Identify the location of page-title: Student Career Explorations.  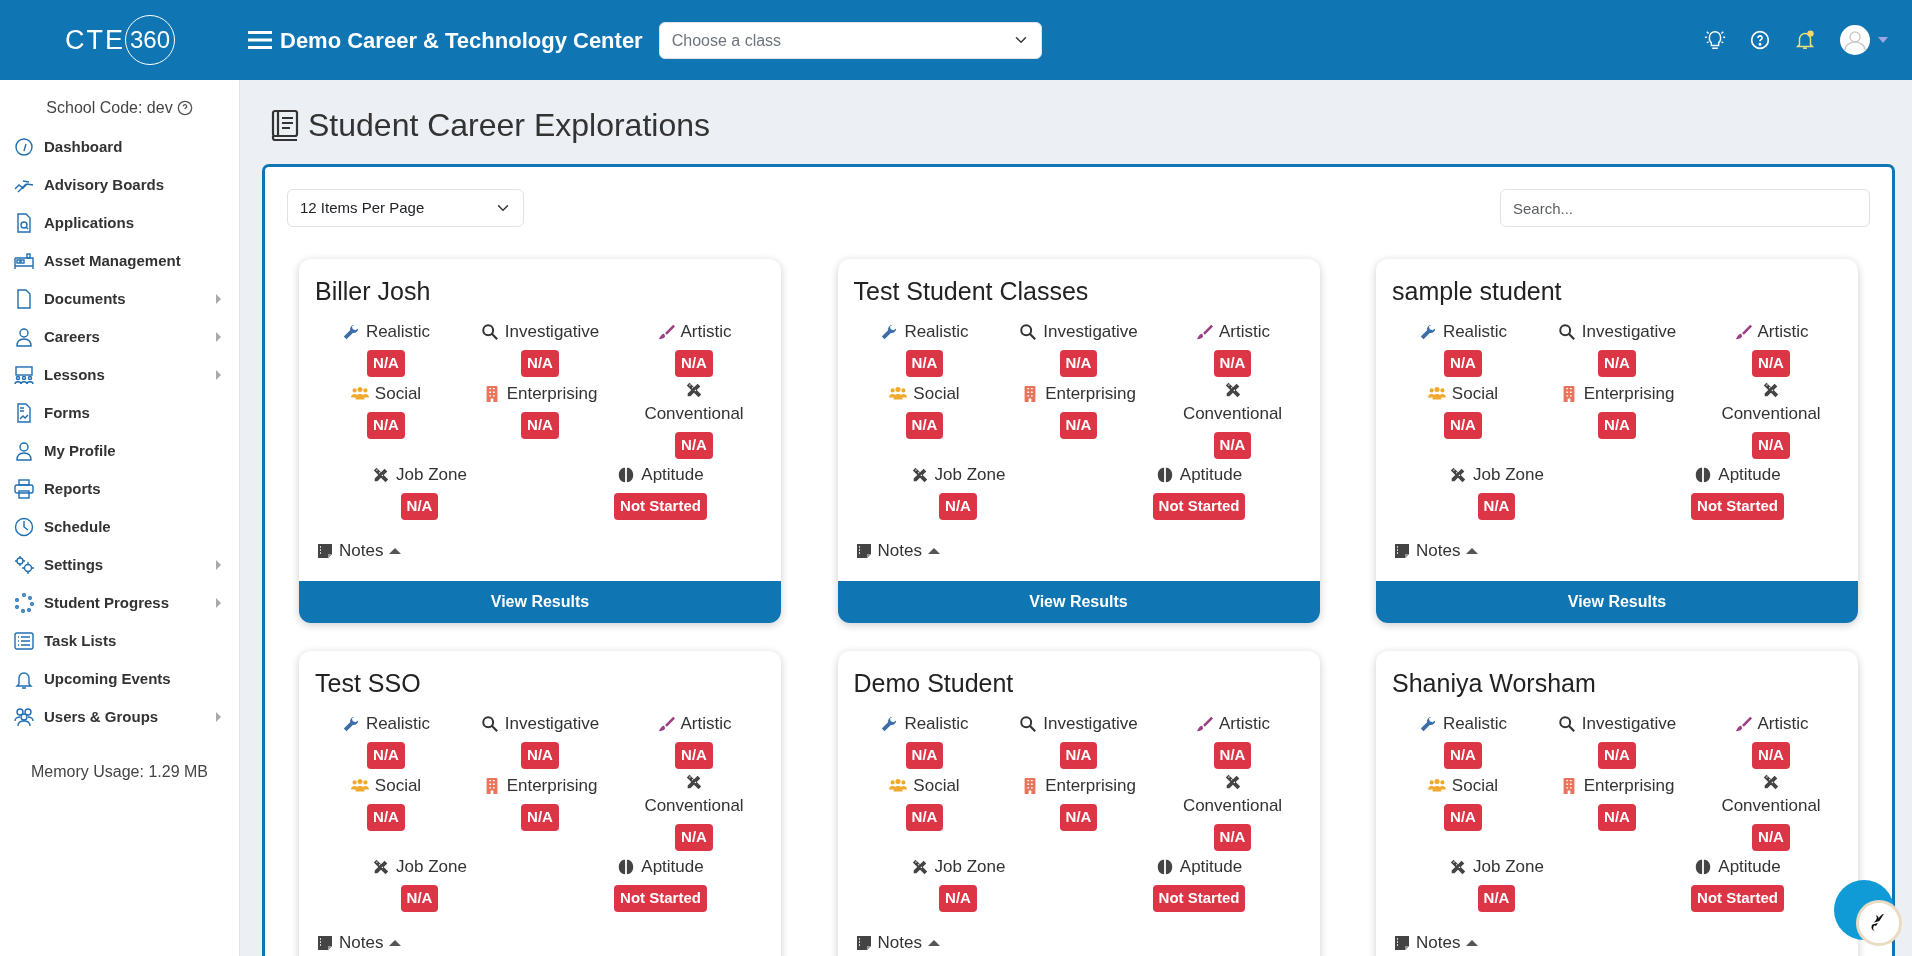
(509, 125).